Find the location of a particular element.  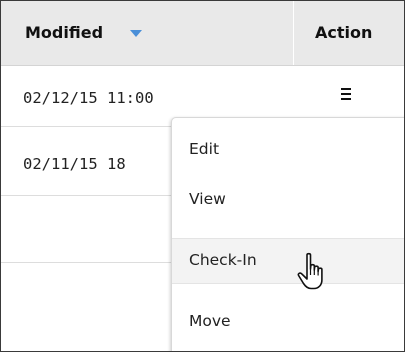

hamburger-menu-icon is located at coordinates (346, 94).